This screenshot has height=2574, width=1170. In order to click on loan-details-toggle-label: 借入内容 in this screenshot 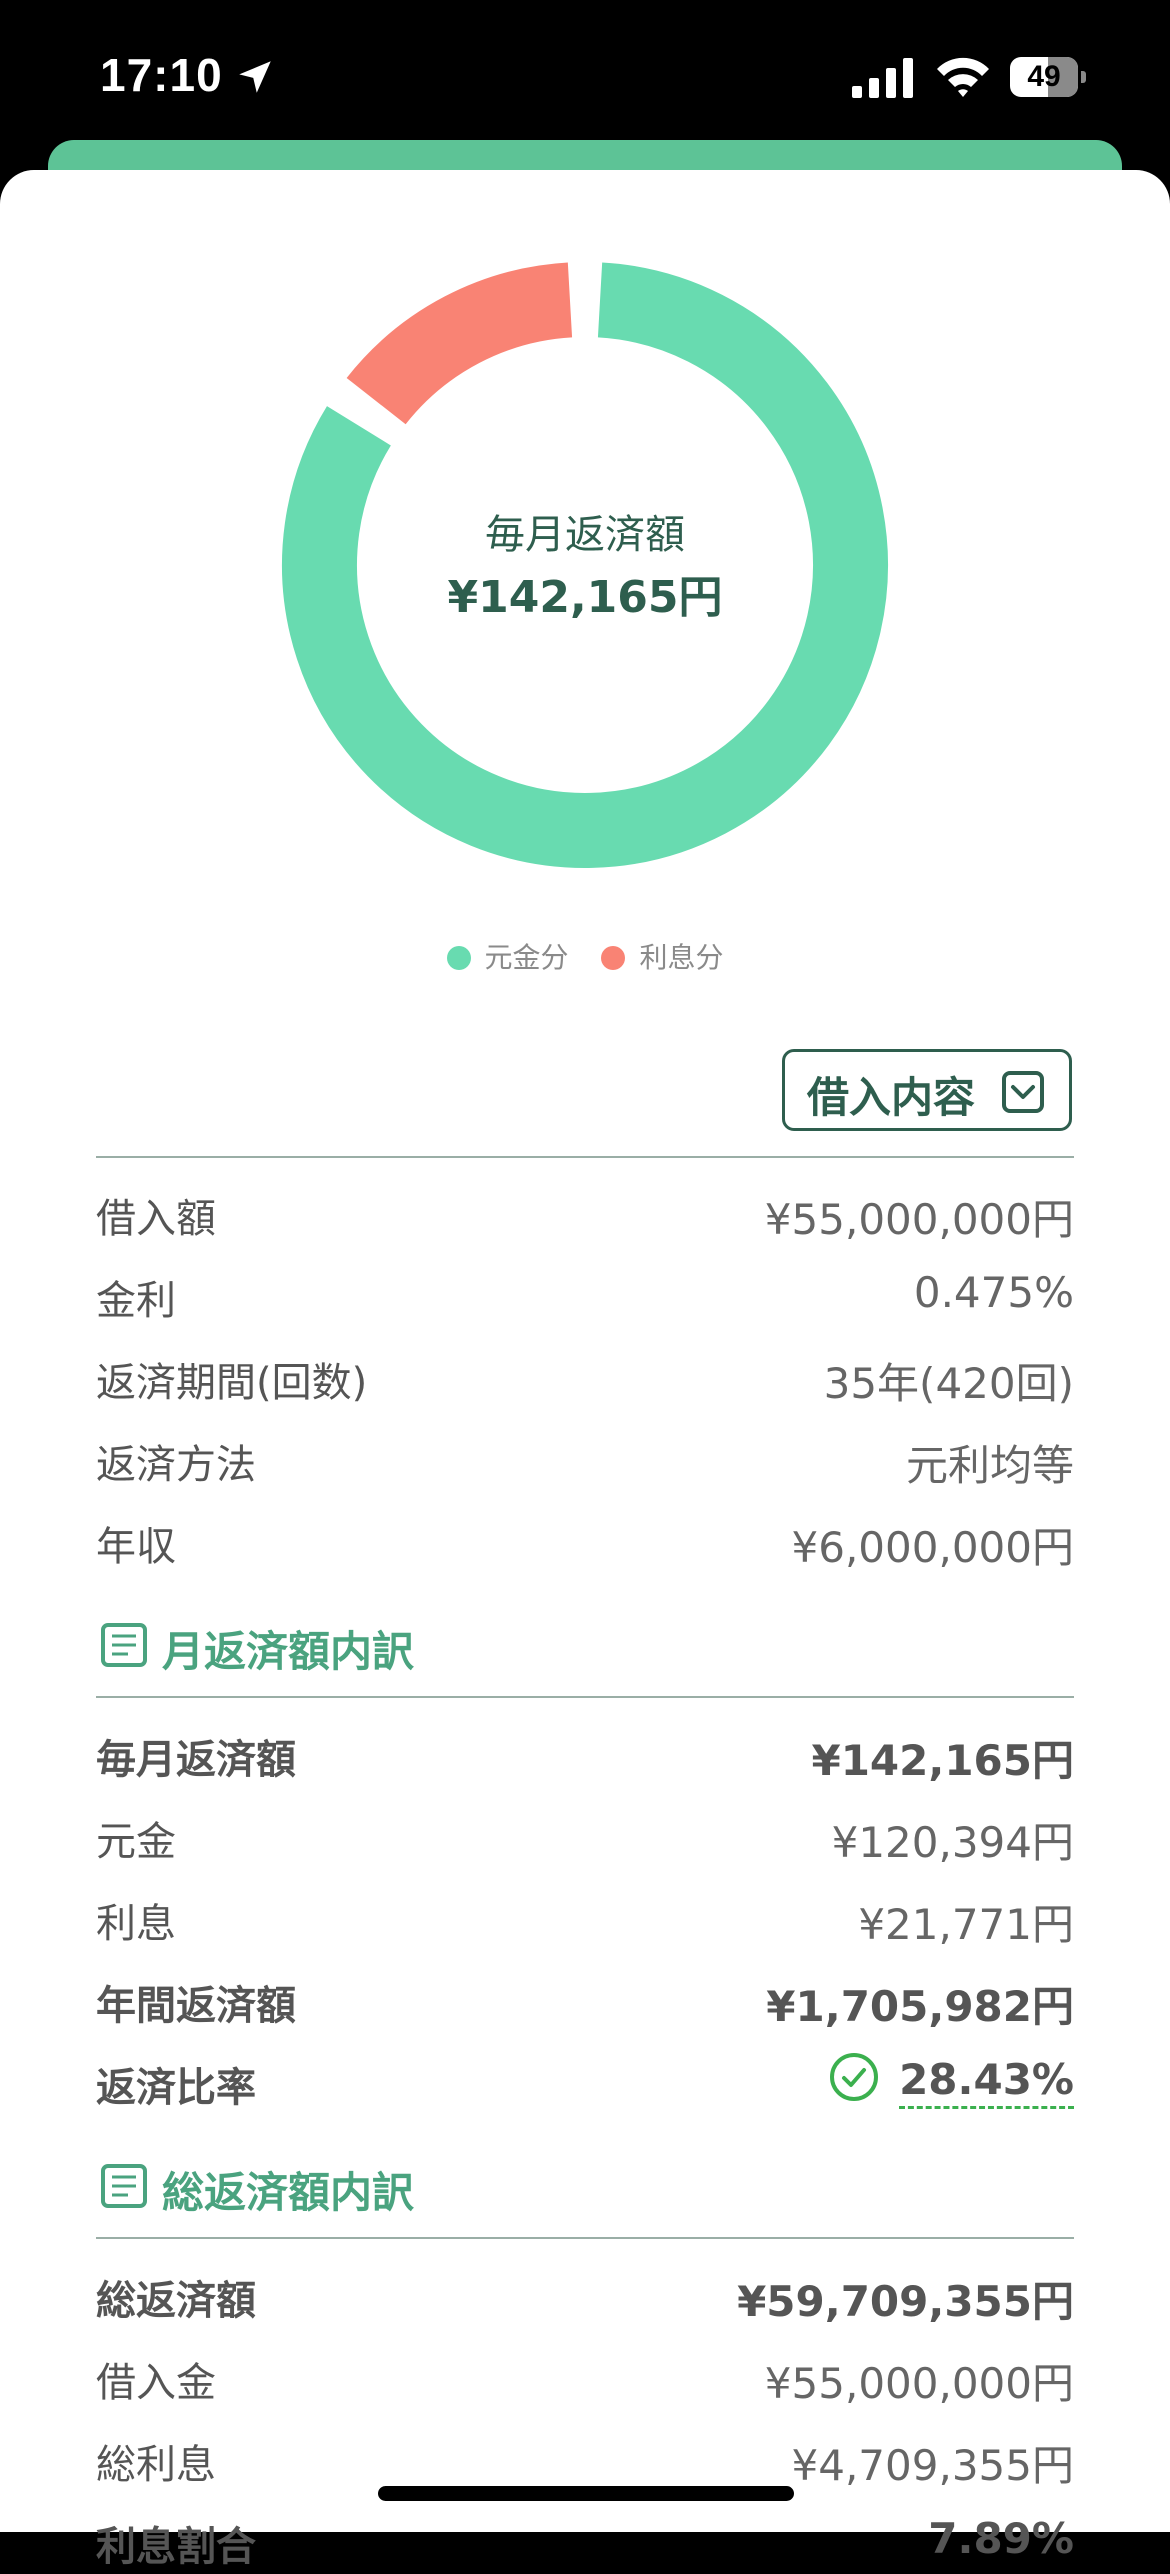, I will do `click(891, 1097)`.